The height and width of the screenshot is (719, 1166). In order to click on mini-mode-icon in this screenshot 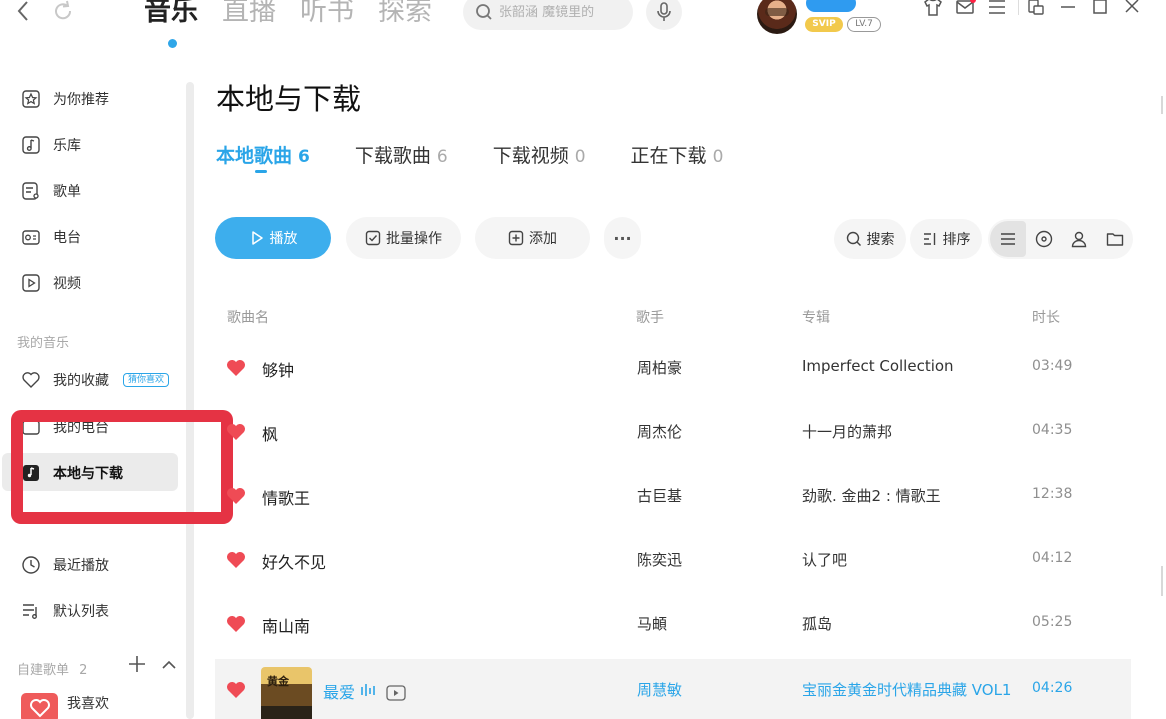, I will do `click(1036, 9)`.